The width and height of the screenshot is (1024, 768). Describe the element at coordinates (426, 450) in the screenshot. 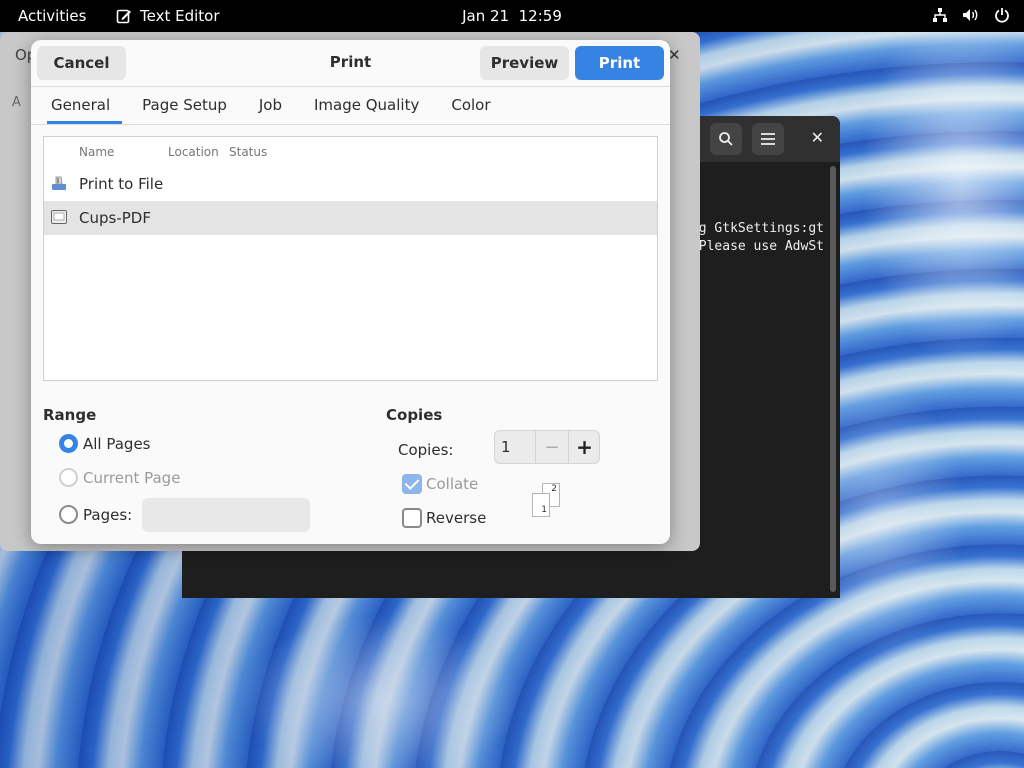

I see `copies-label: Copies:` at that location.